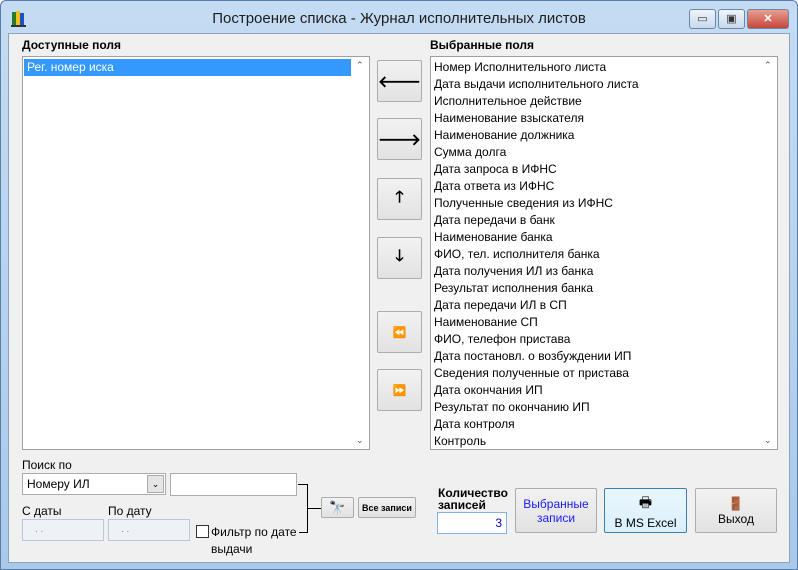 The width and height of the screenshot is (798, 570). What do you see at coordinates (604, 67) in the screenshot?
I see `list-item: Номер Исполнительного листа` at bounding box center [604, 67].